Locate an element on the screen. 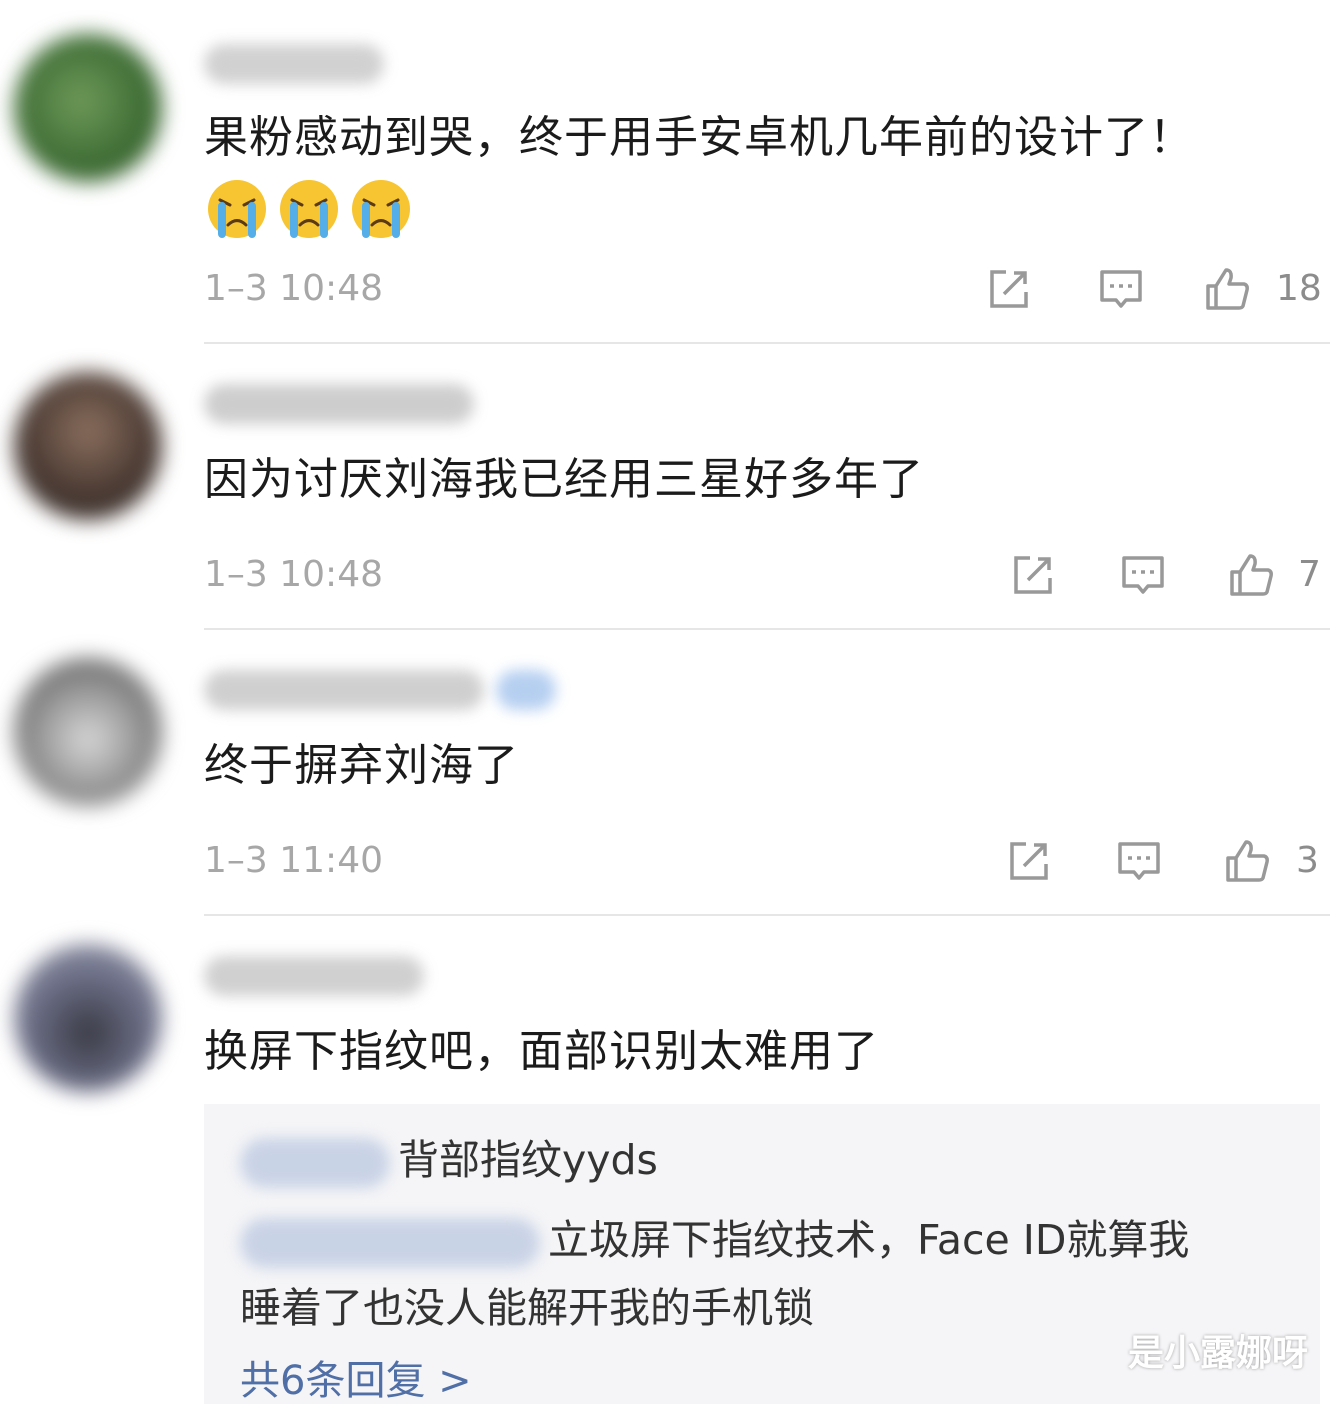  reply-item: 立圾屏下指纹技术，Face ID就算我 is located at coordinates (765, 1240).